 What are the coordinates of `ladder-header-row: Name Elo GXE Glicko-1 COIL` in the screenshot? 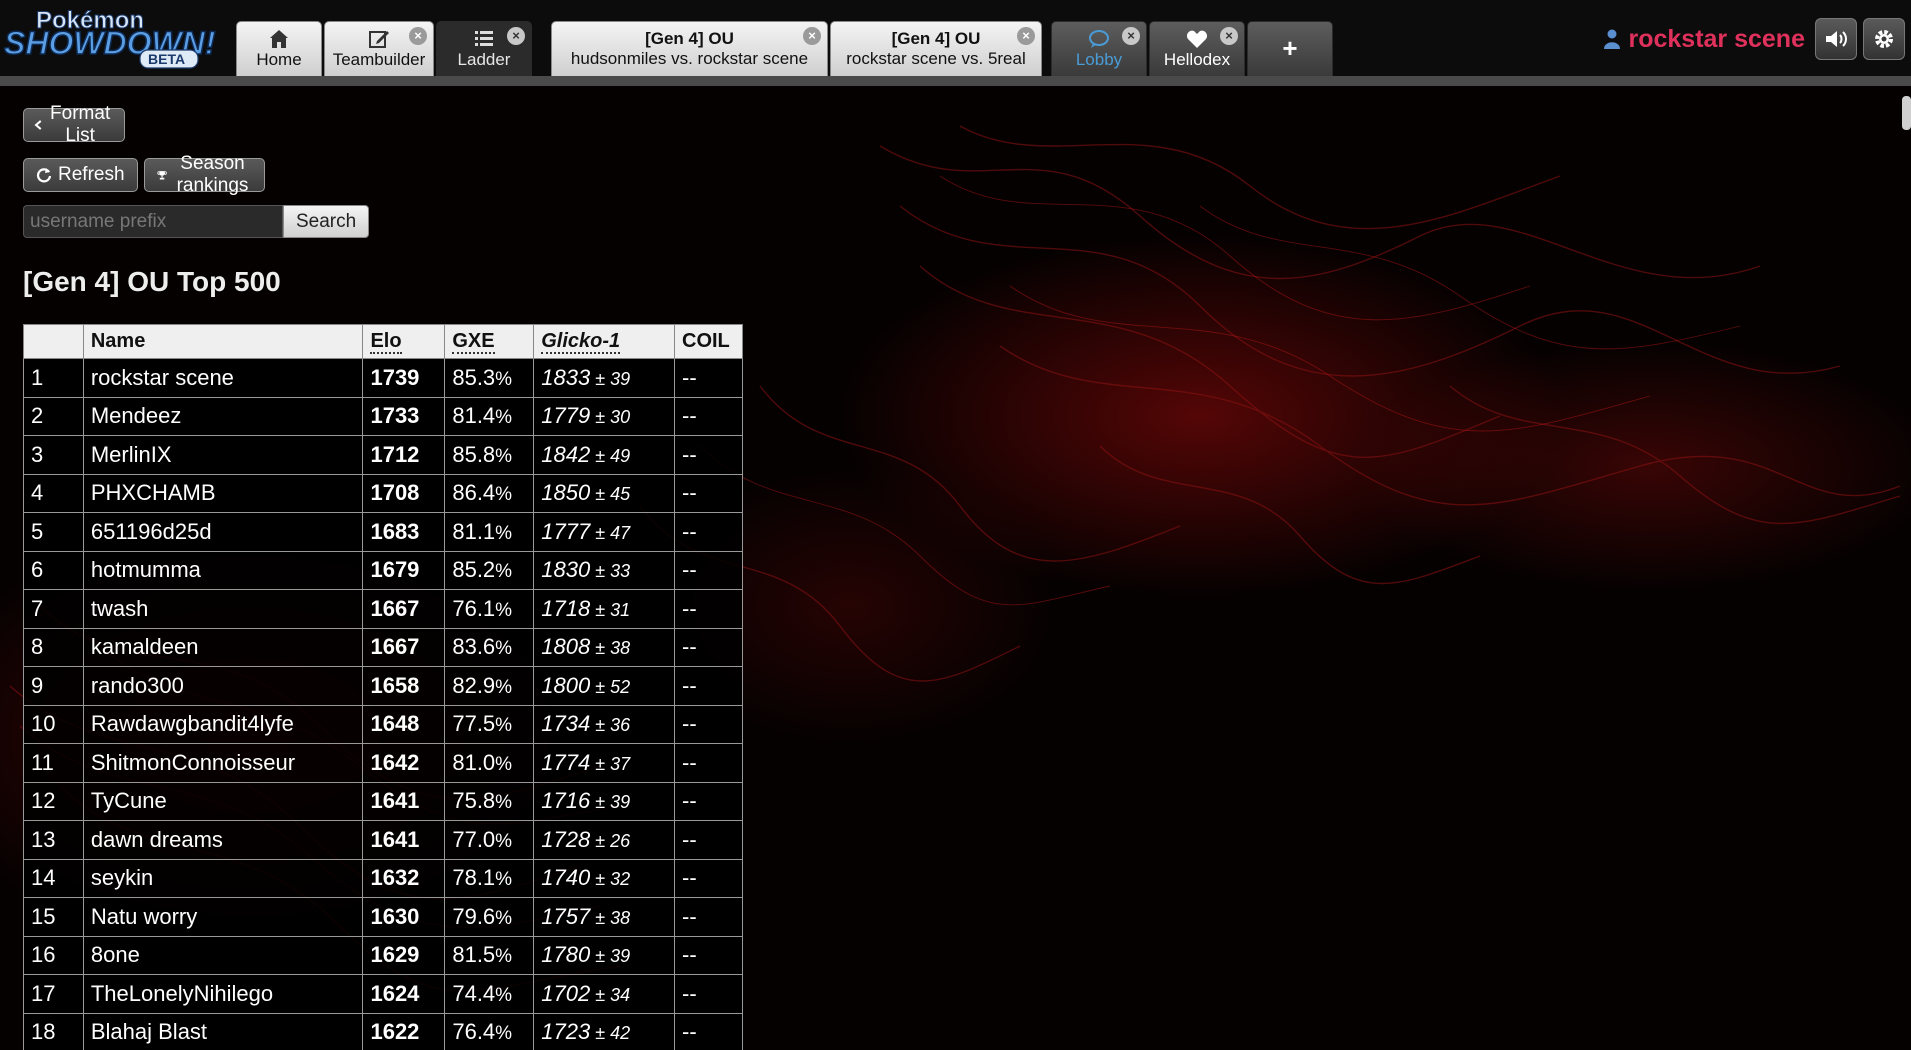 It's located at (383, 341).